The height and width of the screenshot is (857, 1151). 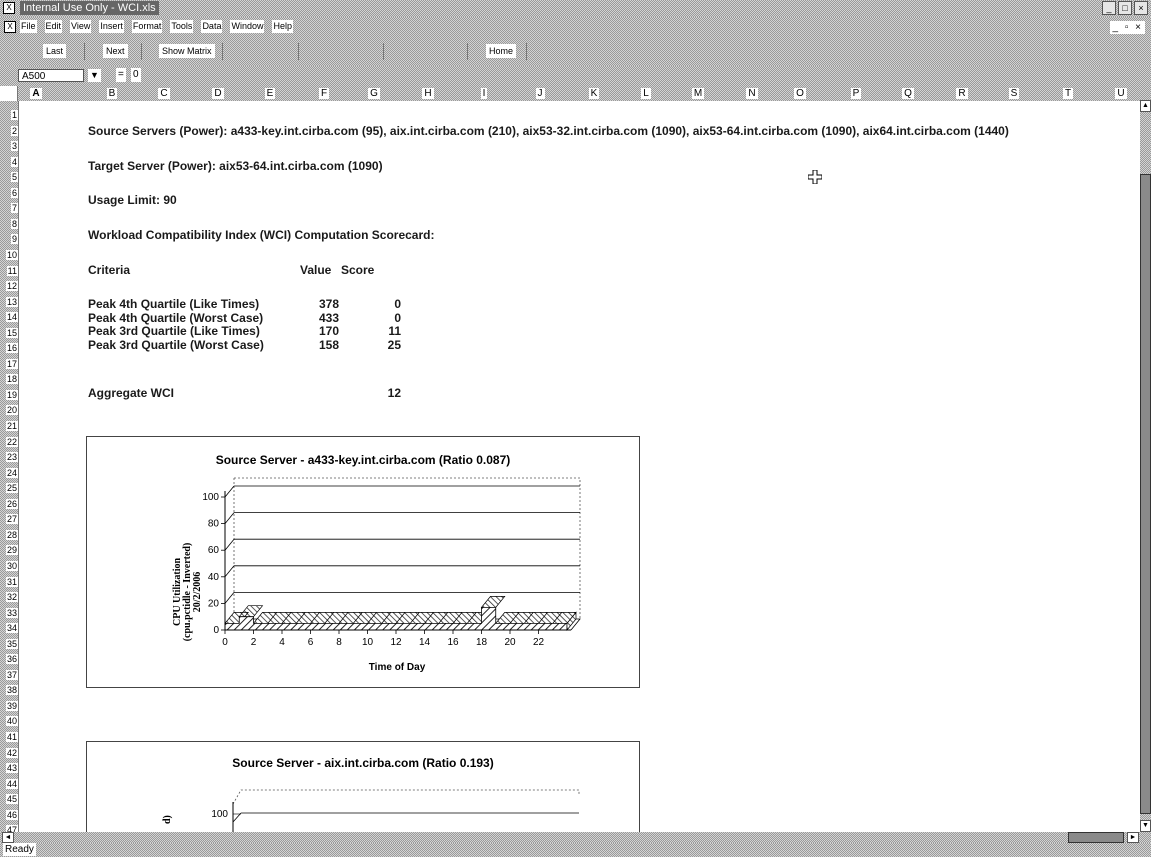 What do you see at coordinates (9, 815) in the screenshot?
I see `row-header-46: 46` at bounding box center [9, 815].